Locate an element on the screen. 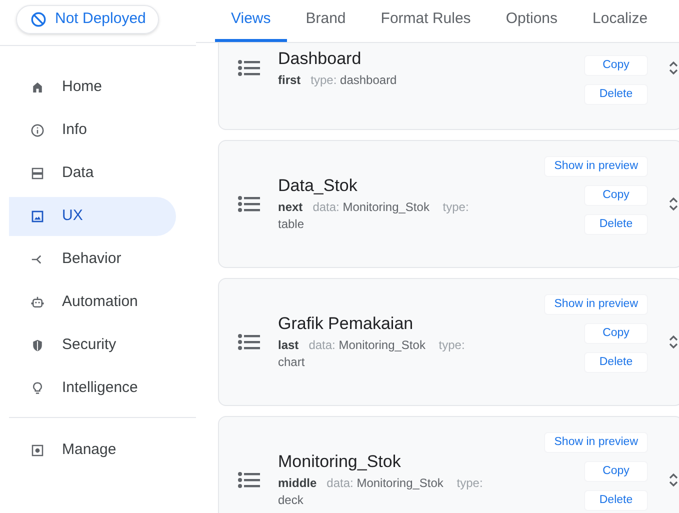  tab: Options is located at coordinates (532, 21).